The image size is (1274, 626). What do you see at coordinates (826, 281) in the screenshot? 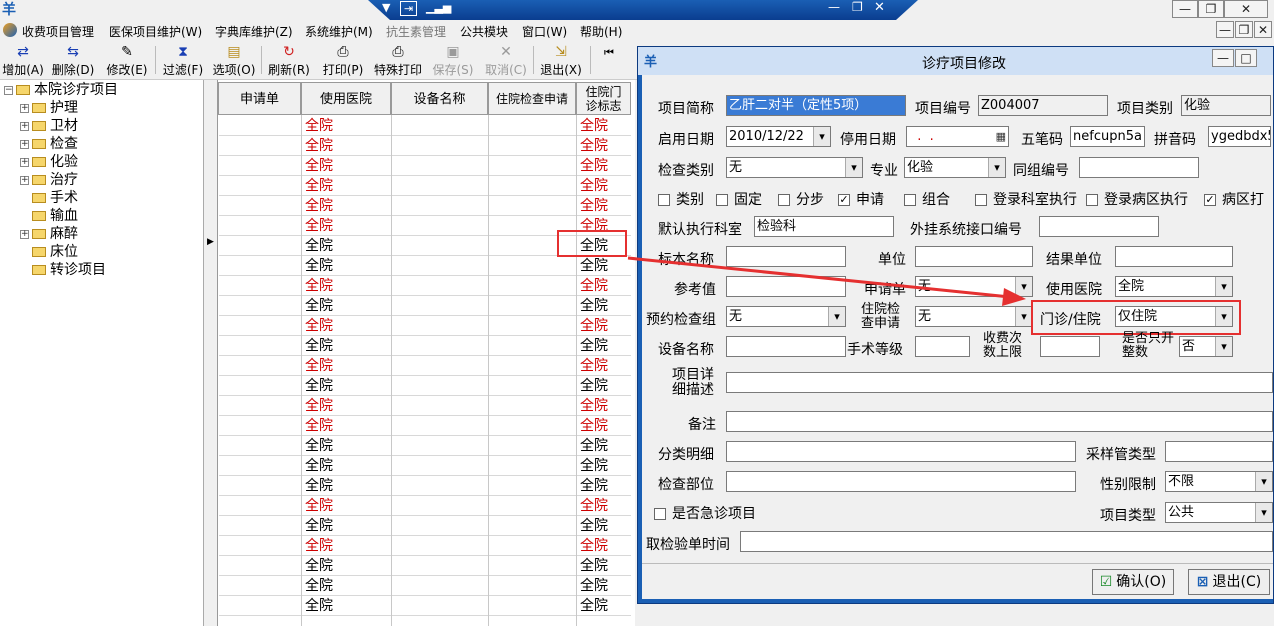
I see `annotation-arrow` at bounding box center [826, 281].